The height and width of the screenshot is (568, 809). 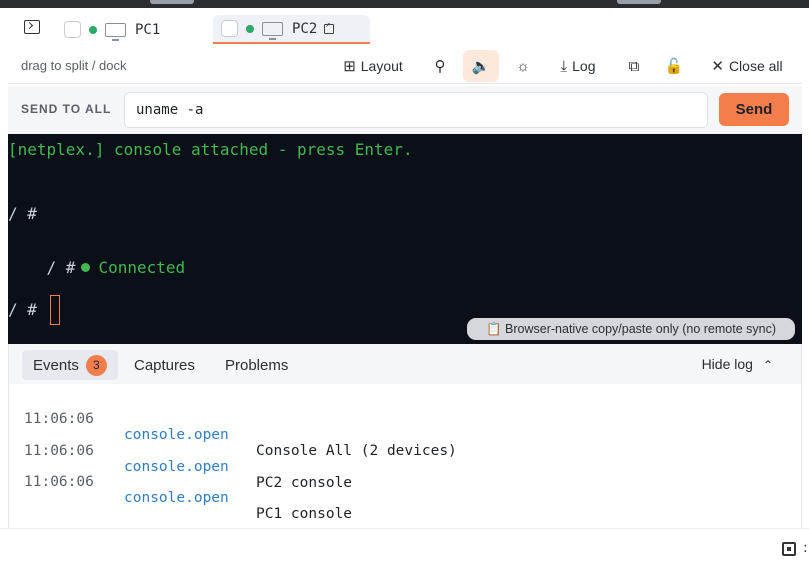 I want to click on broadcast-command-input, so click(x=416, y=110).